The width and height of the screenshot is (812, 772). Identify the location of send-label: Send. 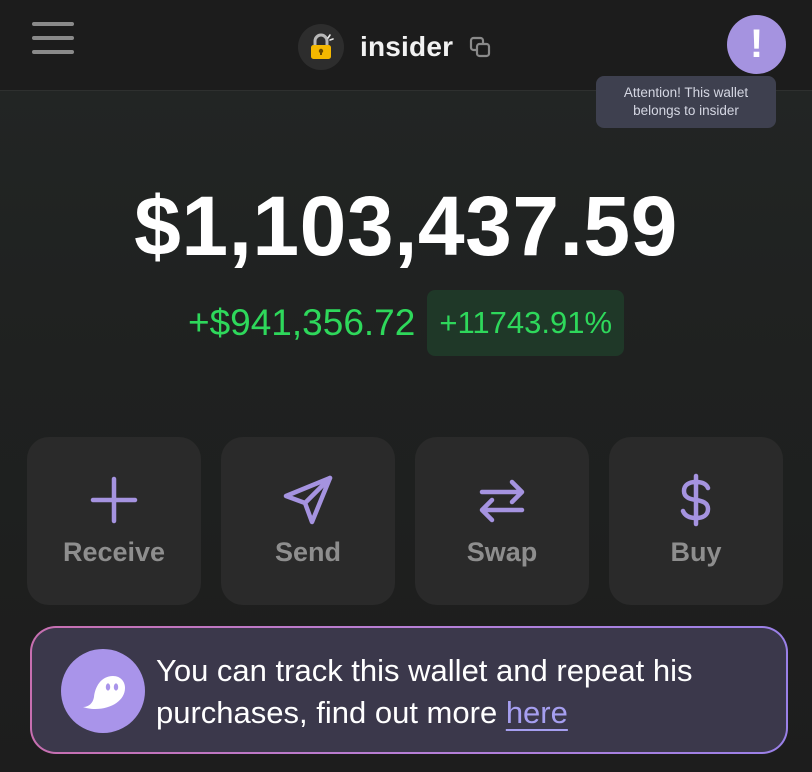
(307, 552).